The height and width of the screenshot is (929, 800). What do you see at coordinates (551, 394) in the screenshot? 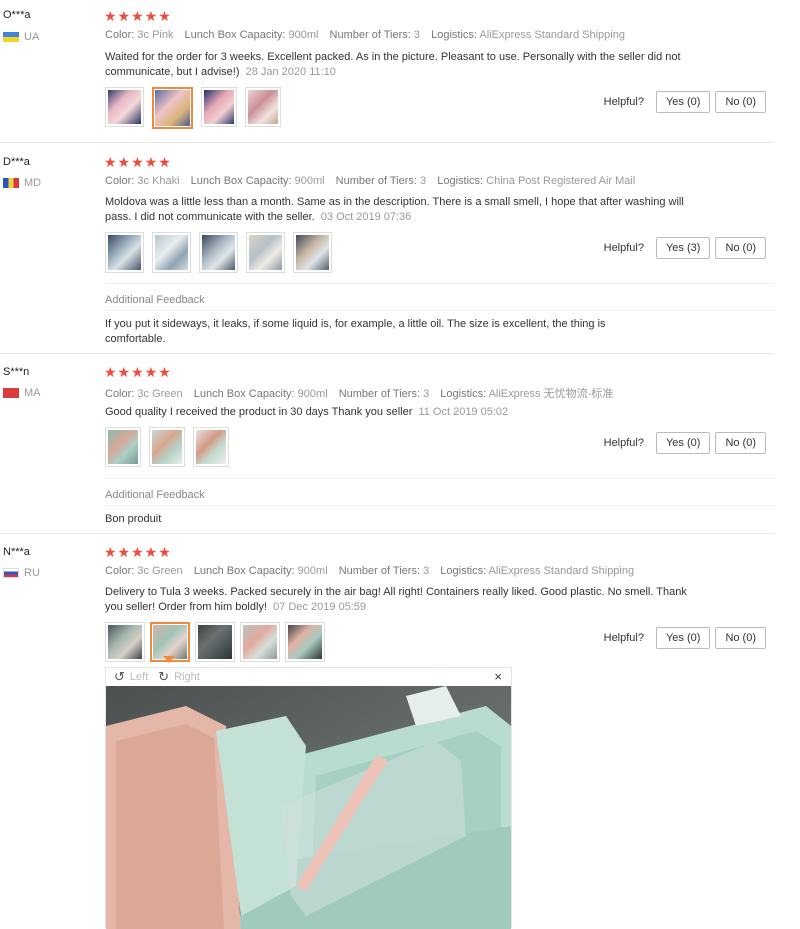
I see `attr-value: AliExpress 无忧物流-标准` at bounding box center [551, 394].